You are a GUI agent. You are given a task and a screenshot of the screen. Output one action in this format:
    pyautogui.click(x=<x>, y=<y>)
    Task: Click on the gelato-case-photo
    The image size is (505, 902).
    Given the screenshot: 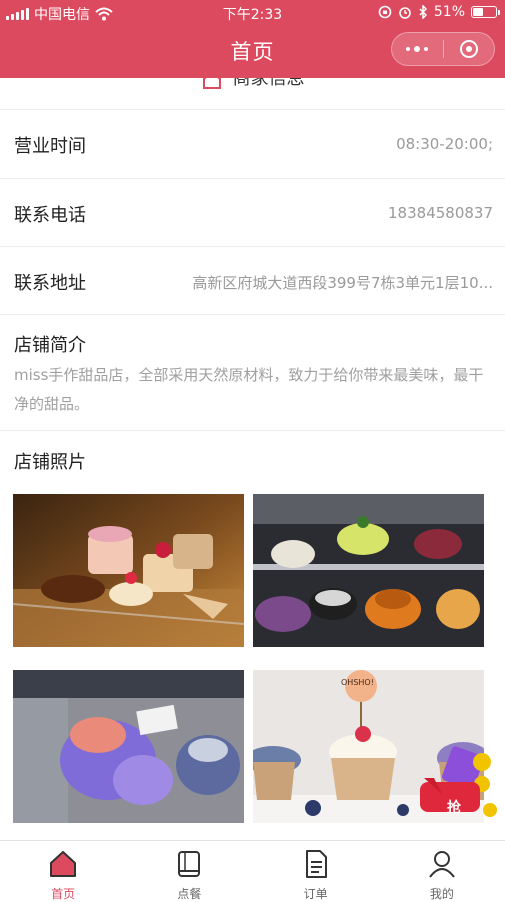 What is the action you would take?
    pyautogui.click(x=128, y=746)
    